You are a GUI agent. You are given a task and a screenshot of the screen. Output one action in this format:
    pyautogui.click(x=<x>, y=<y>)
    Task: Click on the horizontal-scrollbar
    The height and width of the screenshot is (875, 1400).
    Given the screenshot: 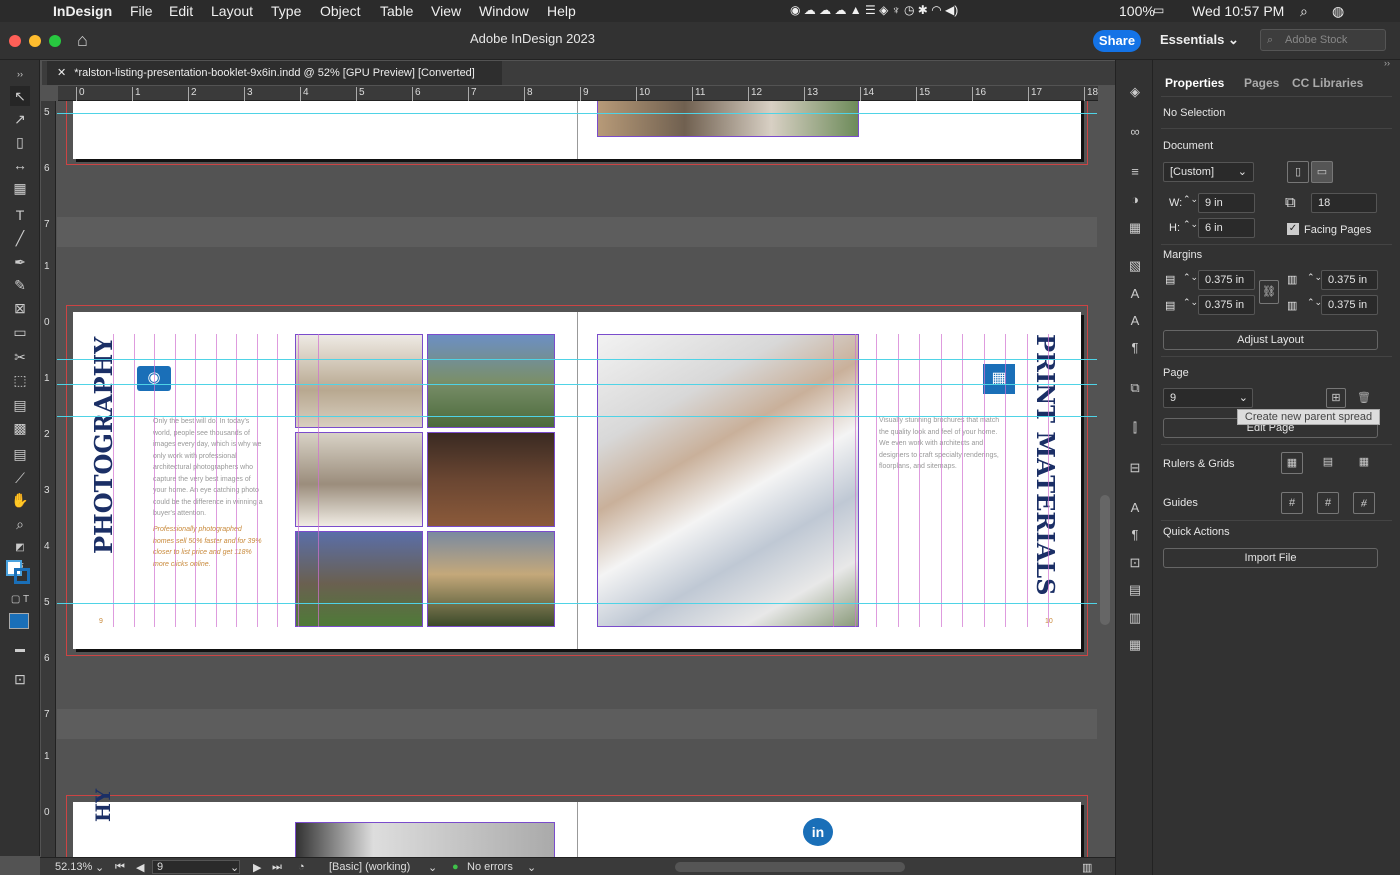 What is the action you would take?
    pyautogui.click(x=790, y=867)
    